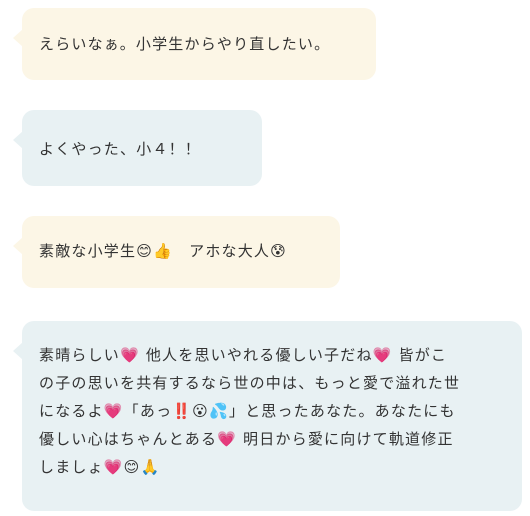 This screenshot has width=530, height=516. I want to click on message-line: の子の思いを共有するなら世の中は、もっと愛で溢れた世, so click(250, 383).